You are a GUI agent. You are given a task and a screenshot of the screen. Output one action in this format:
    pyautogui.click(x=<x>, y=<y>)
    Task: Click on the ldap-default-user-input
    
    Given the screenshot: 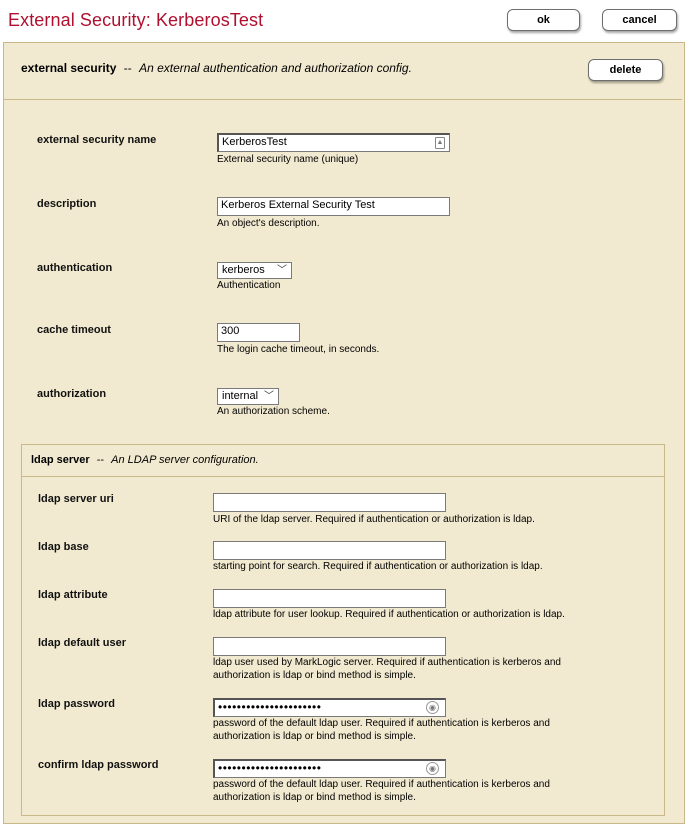 What is the action you would take?
    pyautogui.click(x=329, y=646)
    